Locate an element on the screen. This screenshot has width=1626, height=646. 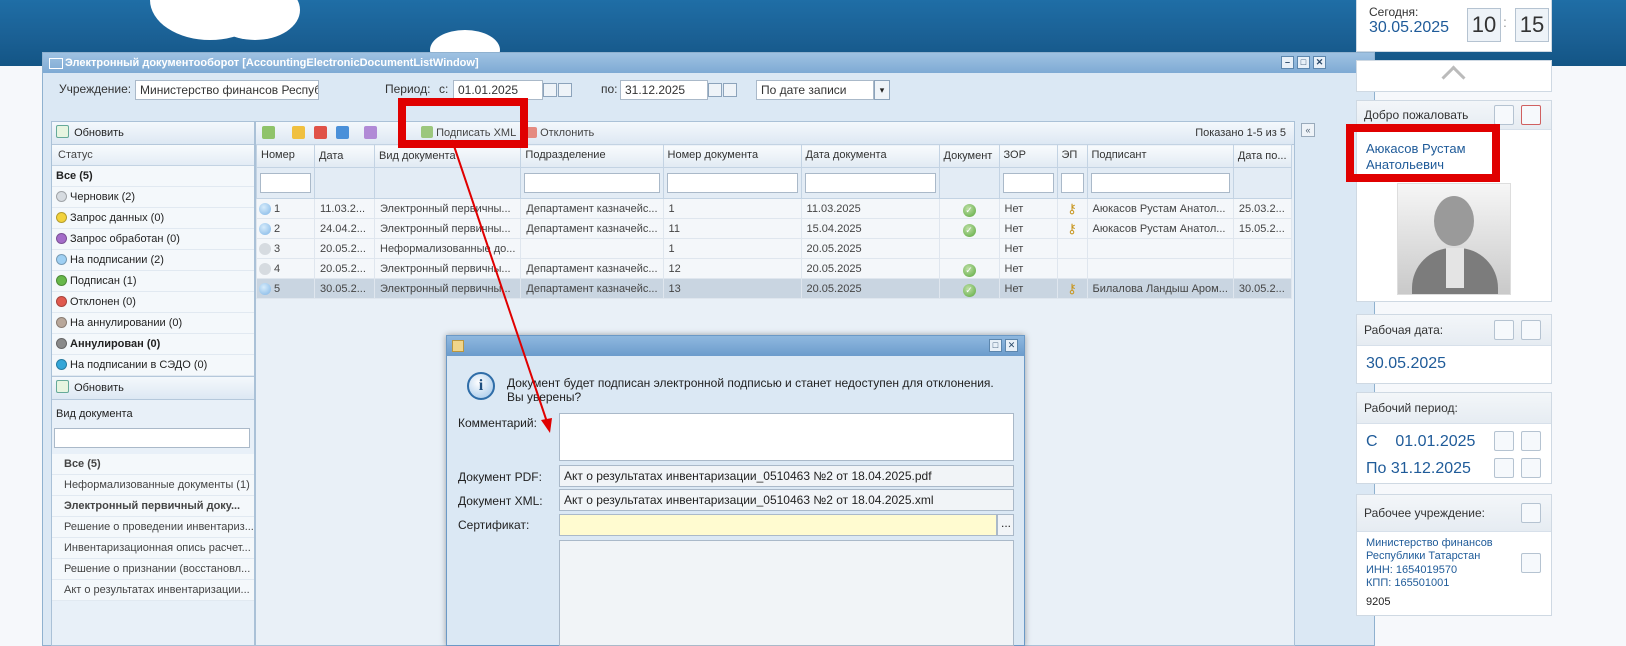
calendar-icon is located at coordinates (1504, 330).